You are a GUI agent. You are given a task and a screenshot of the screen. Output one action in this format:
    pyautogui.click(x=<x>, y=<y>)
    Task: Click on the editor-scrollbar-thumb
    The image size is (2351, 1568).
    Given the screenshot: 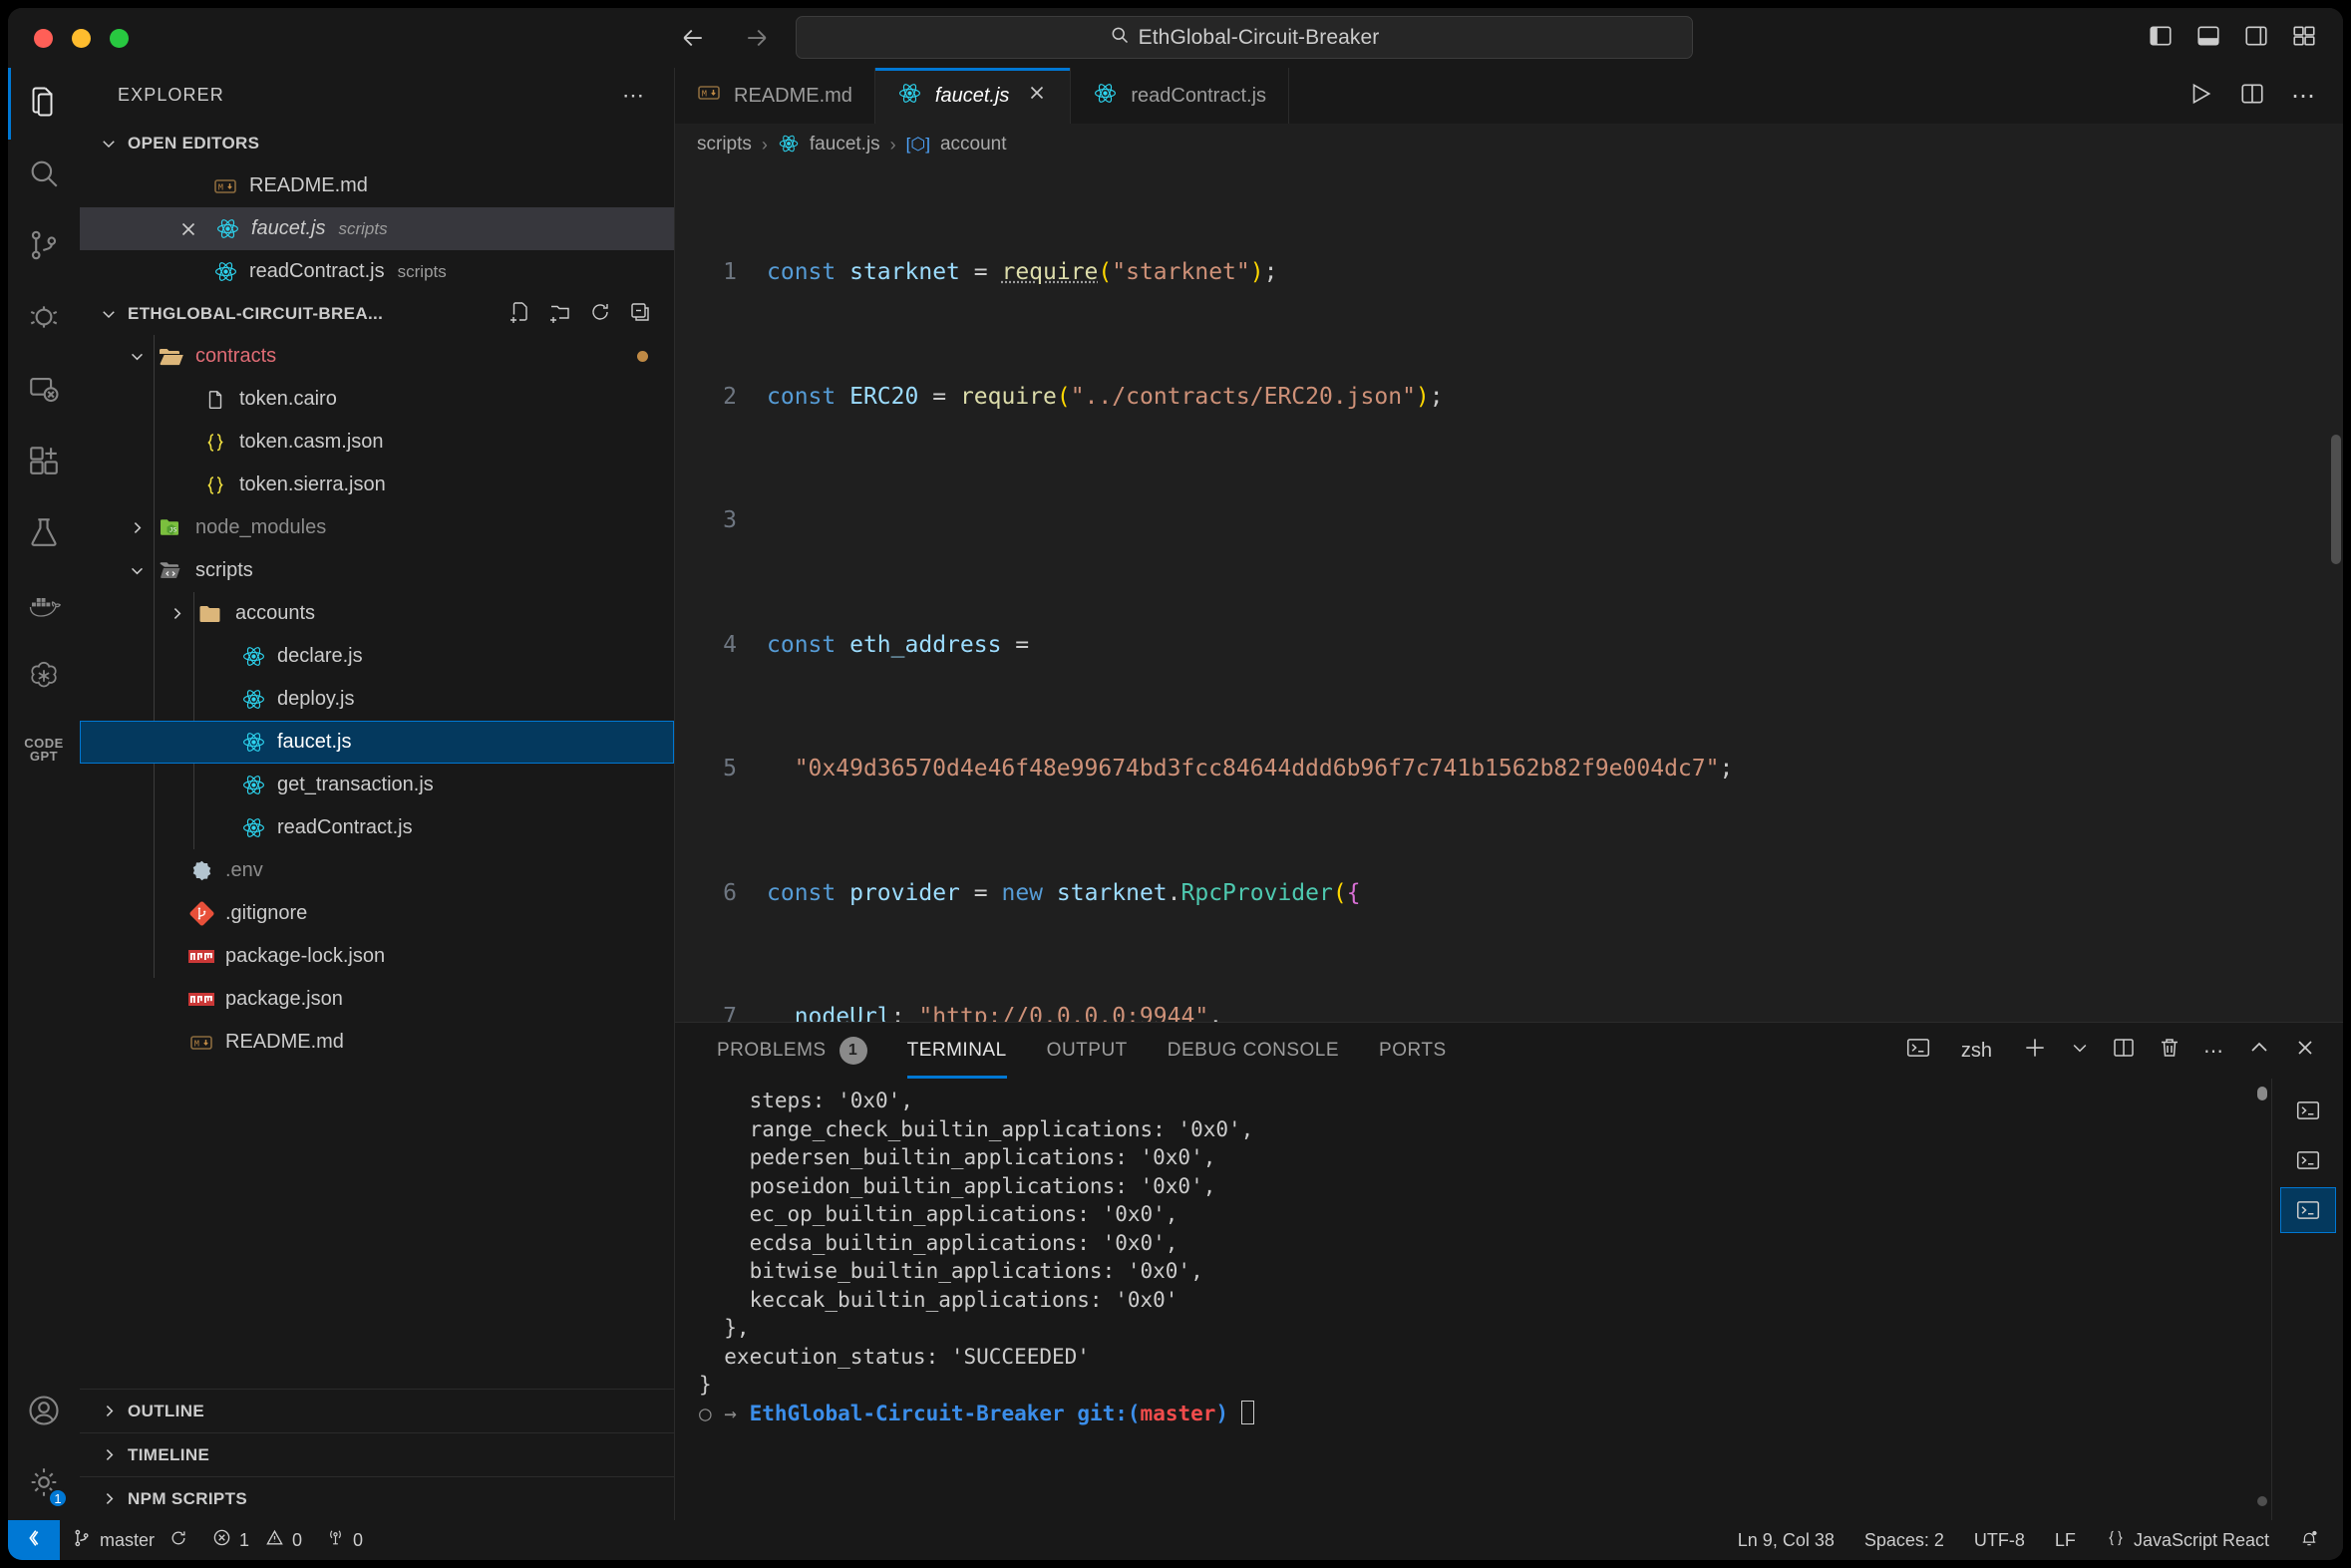 What is the action you would take?
    pyautogui.click(x=2336, y=499)
    